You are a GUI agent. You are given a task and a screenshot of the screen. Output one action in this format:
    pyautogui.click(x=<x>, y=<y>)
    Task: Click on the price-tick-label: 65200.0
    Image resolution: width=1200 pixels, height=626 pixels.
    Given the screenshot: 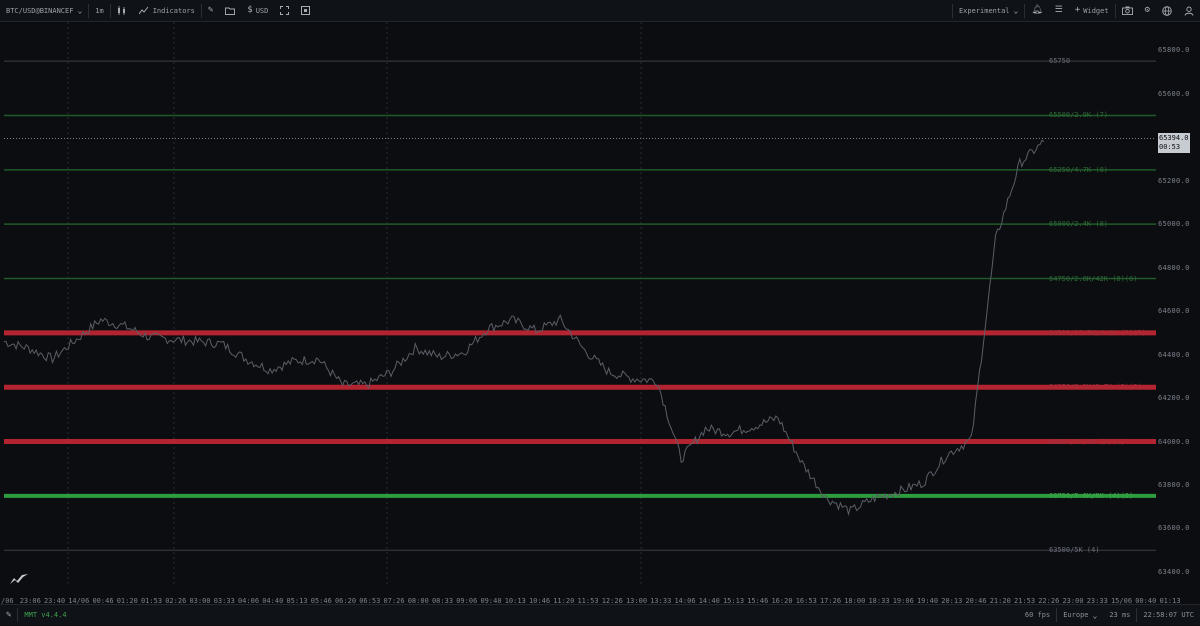 What is the action you would take?
    pyautogui.click(x=1174, y=180)
    